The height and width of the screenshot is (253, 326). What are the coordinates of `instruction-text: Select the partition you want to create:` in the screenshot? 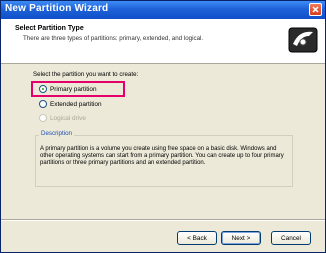 It's located at (86, 74).